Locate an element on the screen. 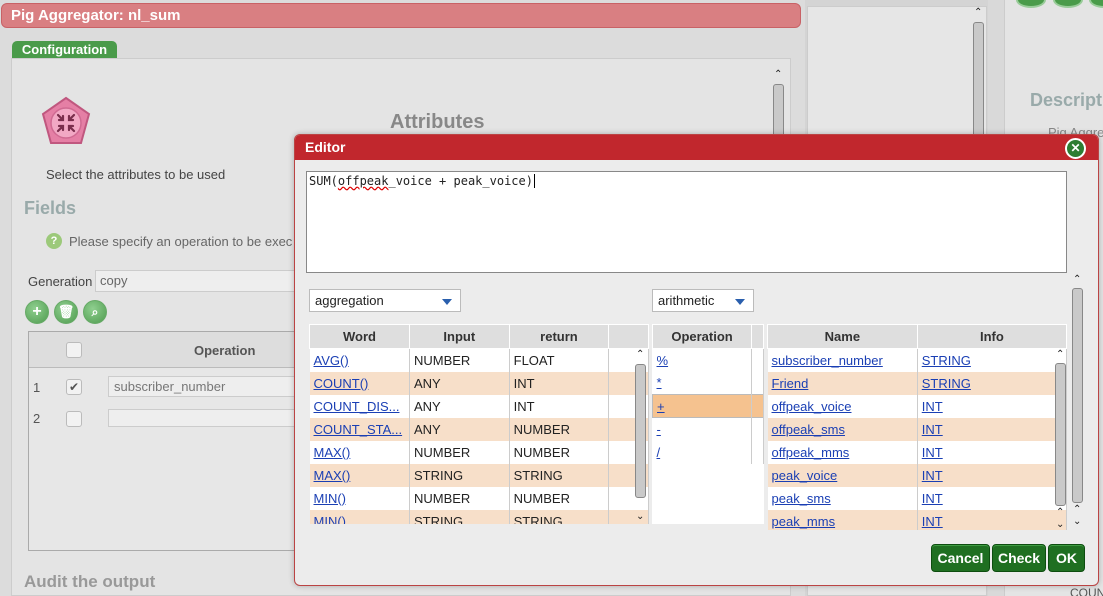 The height and width of the screenshot is (596, 1103). search-icon: ⌕ is located at coordinates (95, 312).